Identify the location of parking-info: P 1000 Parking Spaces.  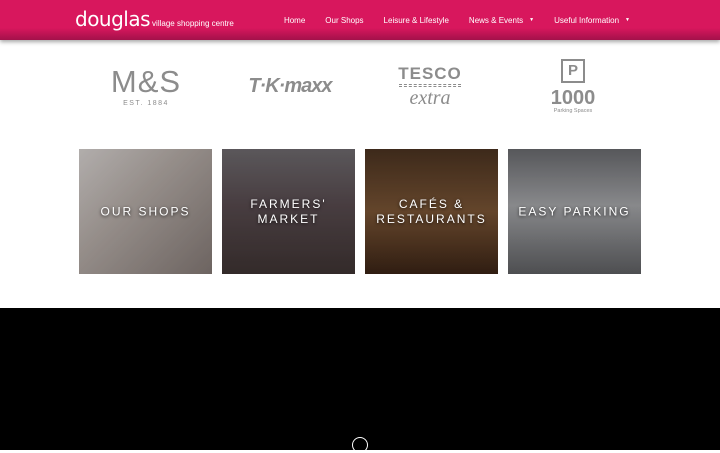
(573, 86).